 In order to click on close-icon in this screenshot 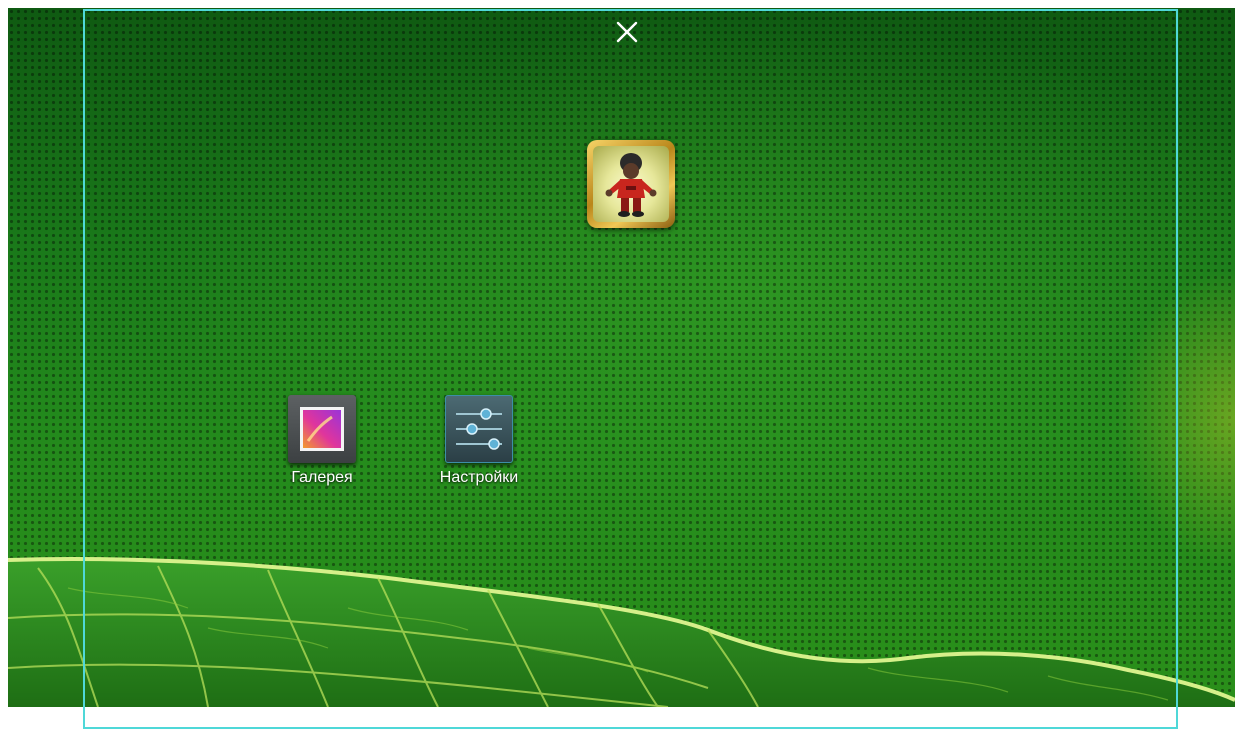, I will do `click(627, 32)`.